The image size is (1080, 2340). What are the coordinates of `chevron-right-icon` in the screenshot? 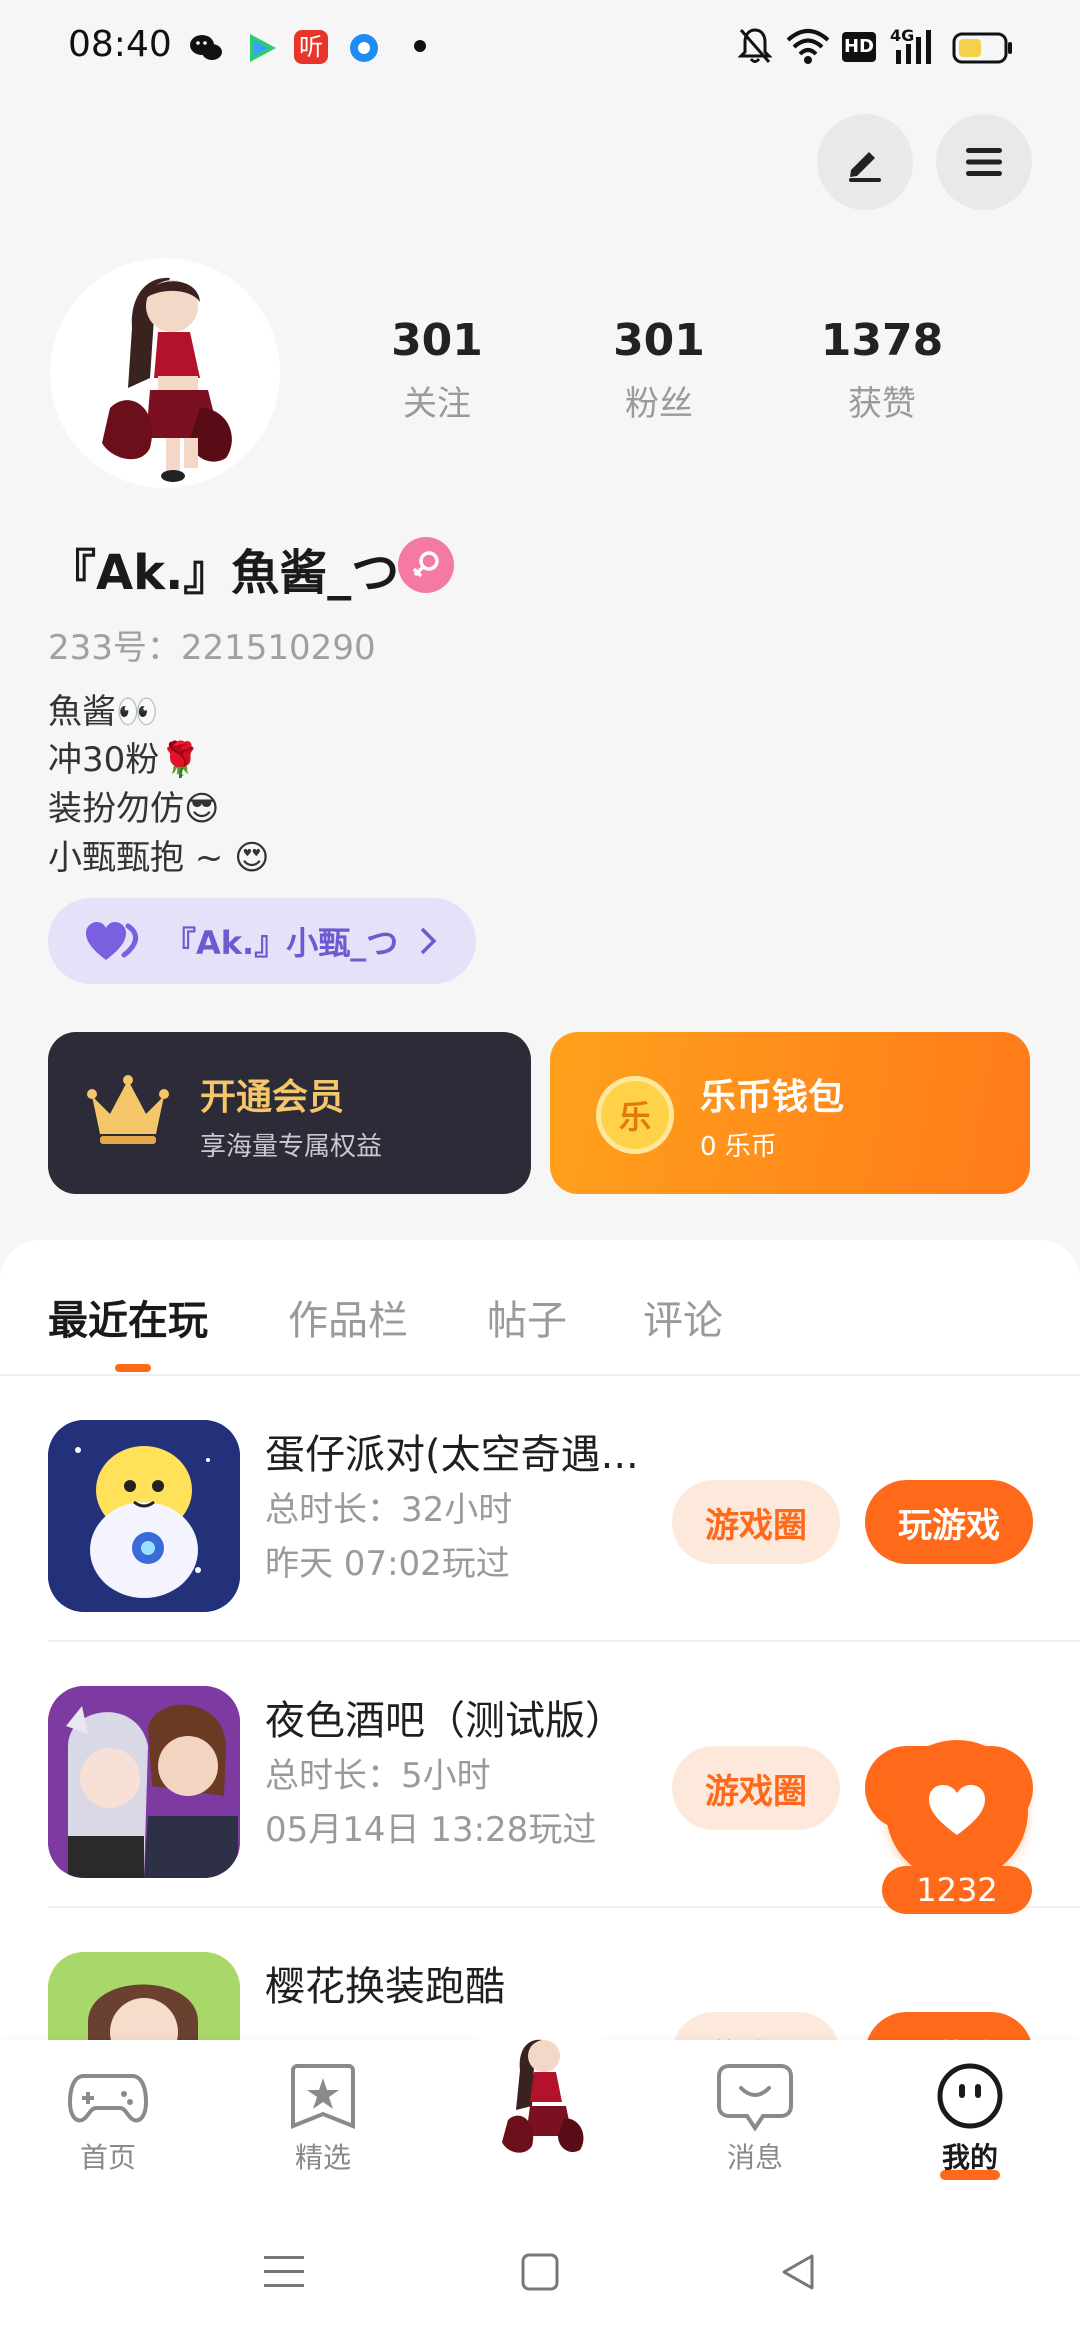 It's located at (428, 941).